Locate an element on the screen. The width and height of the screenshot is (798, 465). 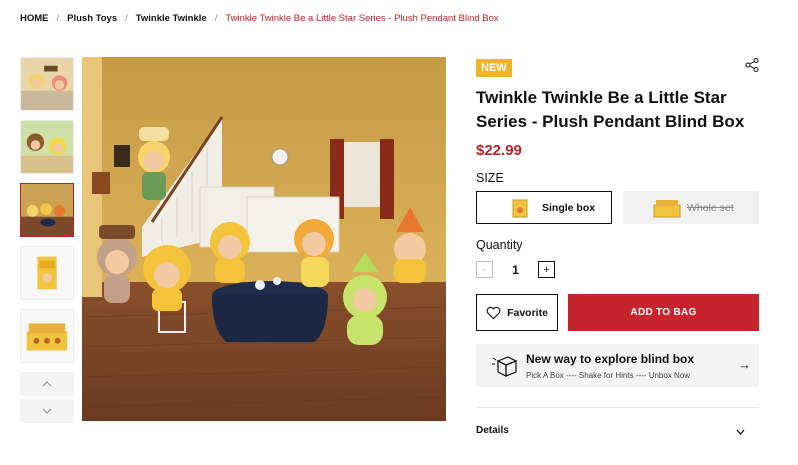
thumbnail-scroll-down is located at coordinates (47, 411).